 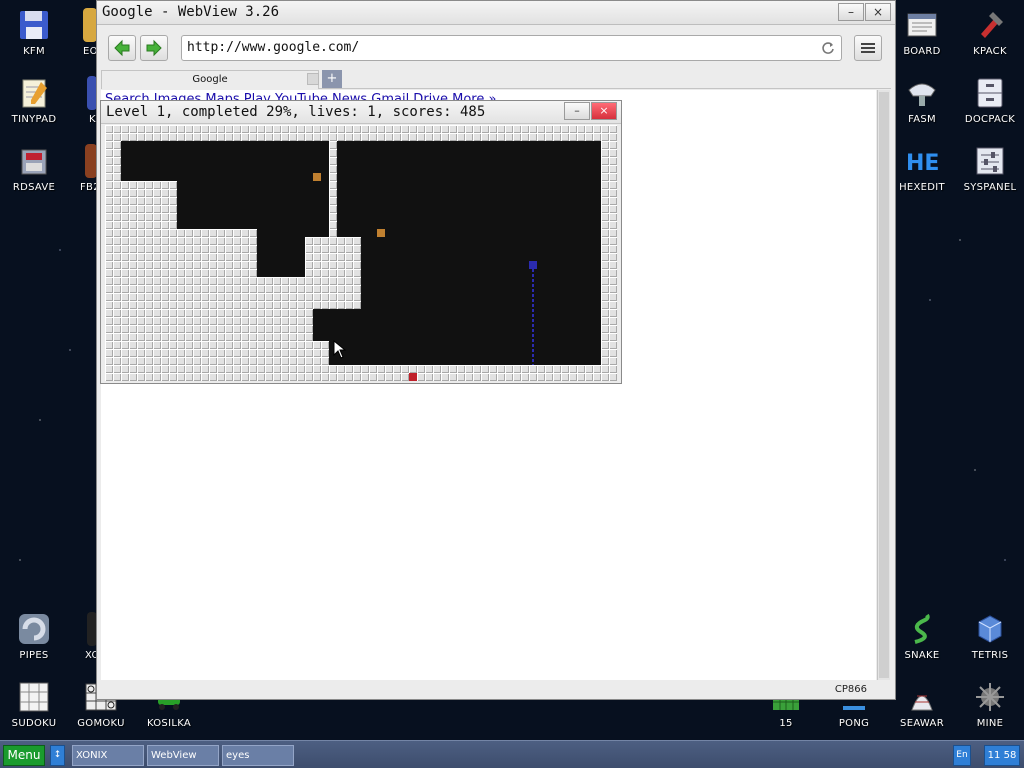 I want to click on desktop-icon-kpack: KPACK, so click(x=990, y=34).